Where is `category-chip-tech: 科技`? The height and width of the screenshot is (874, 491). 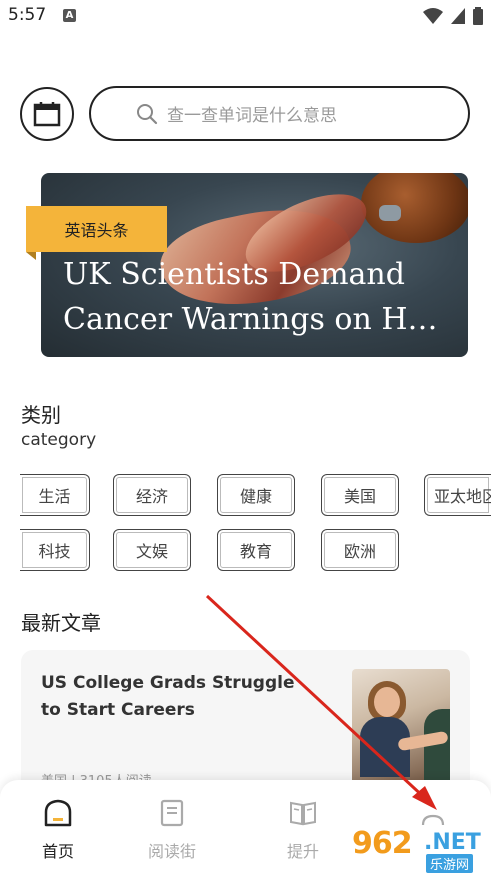 category-chip-tech: 科技 is located at coordinates (55, 550).